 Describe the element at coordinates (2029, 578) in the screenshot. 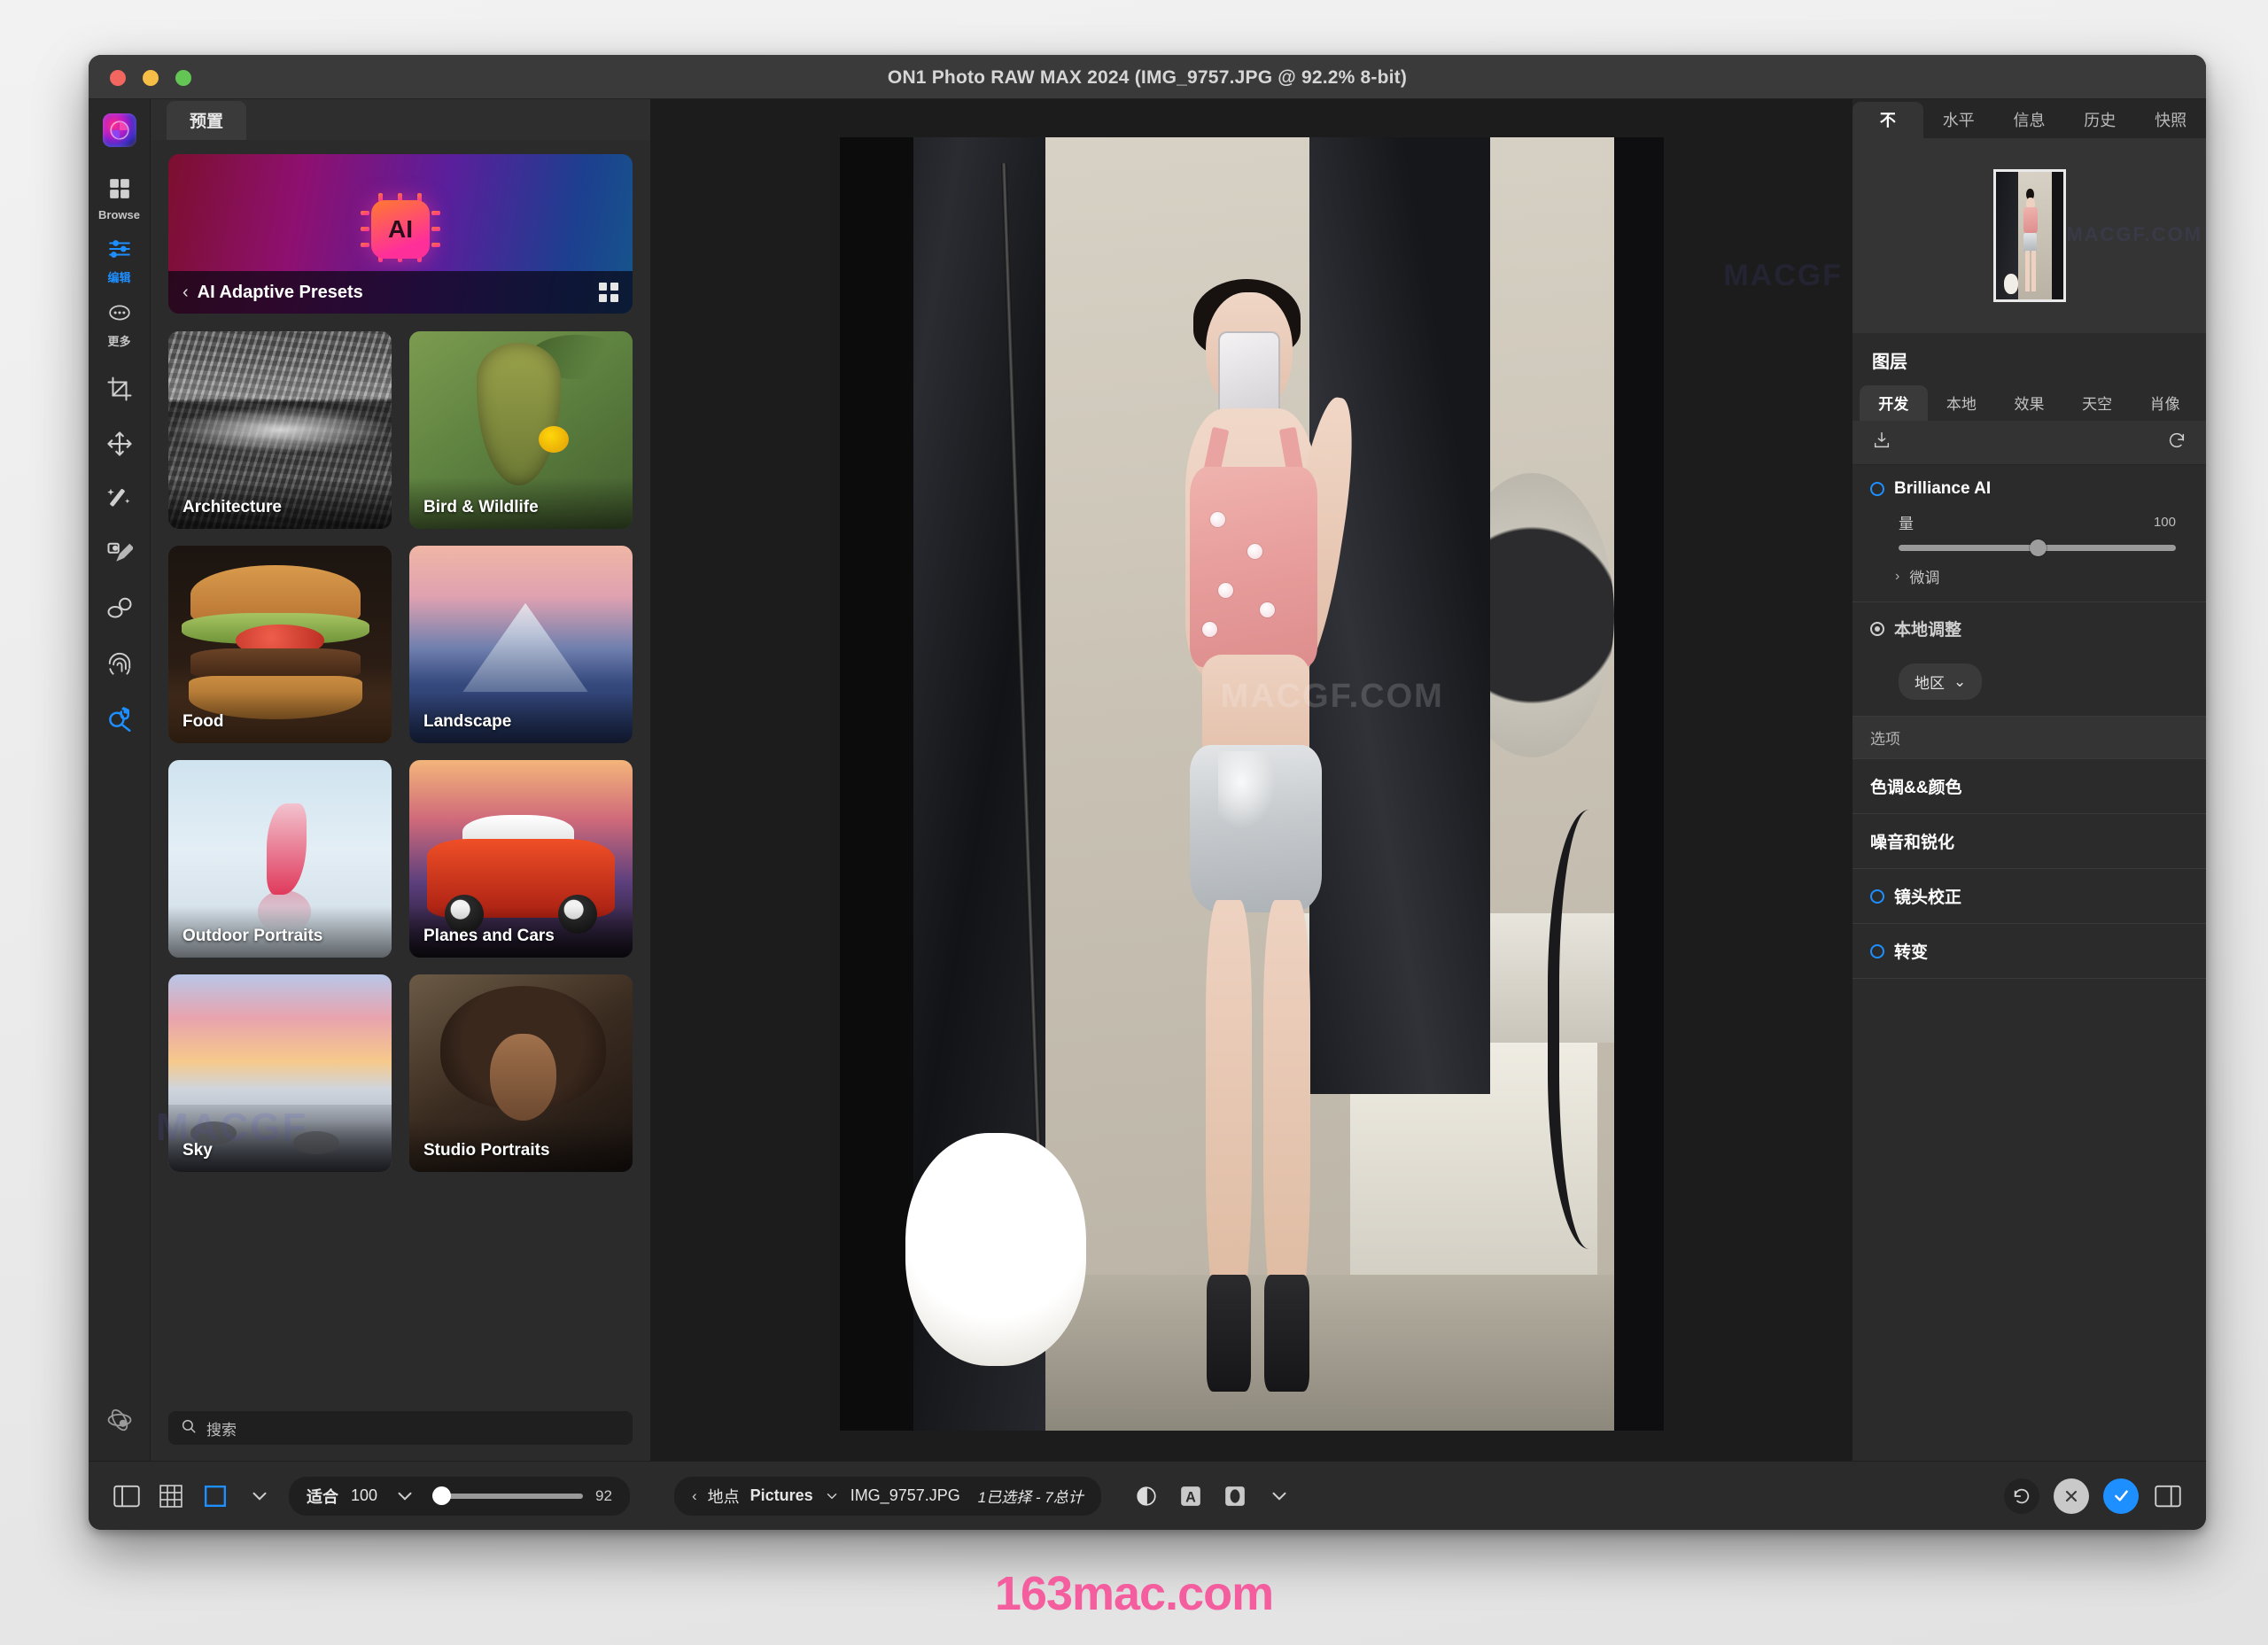

I see `fine-tune-row: › 微调` at that location.